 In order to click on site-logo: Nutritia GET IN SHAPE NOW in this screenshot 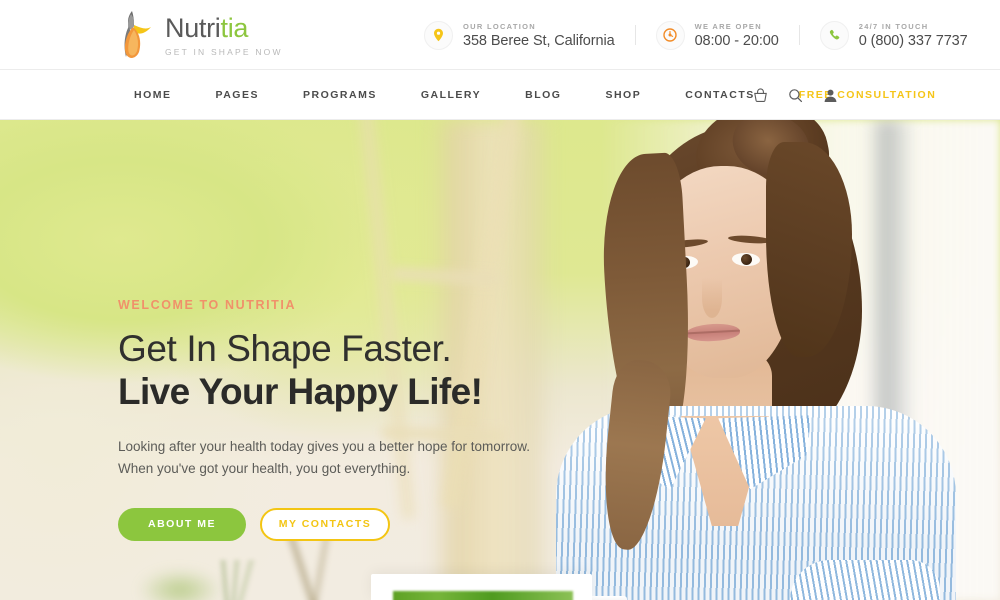, I will do `click(197, 34)`.